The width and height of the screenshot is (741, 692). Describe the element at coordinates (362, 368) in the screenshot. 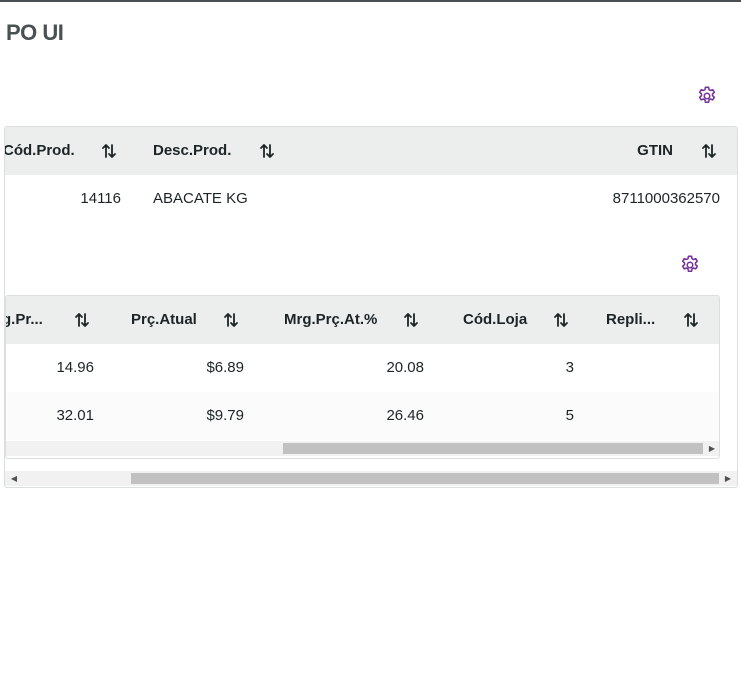

I see `table-row: 14.96 $6.89 20.08 3` at that location.